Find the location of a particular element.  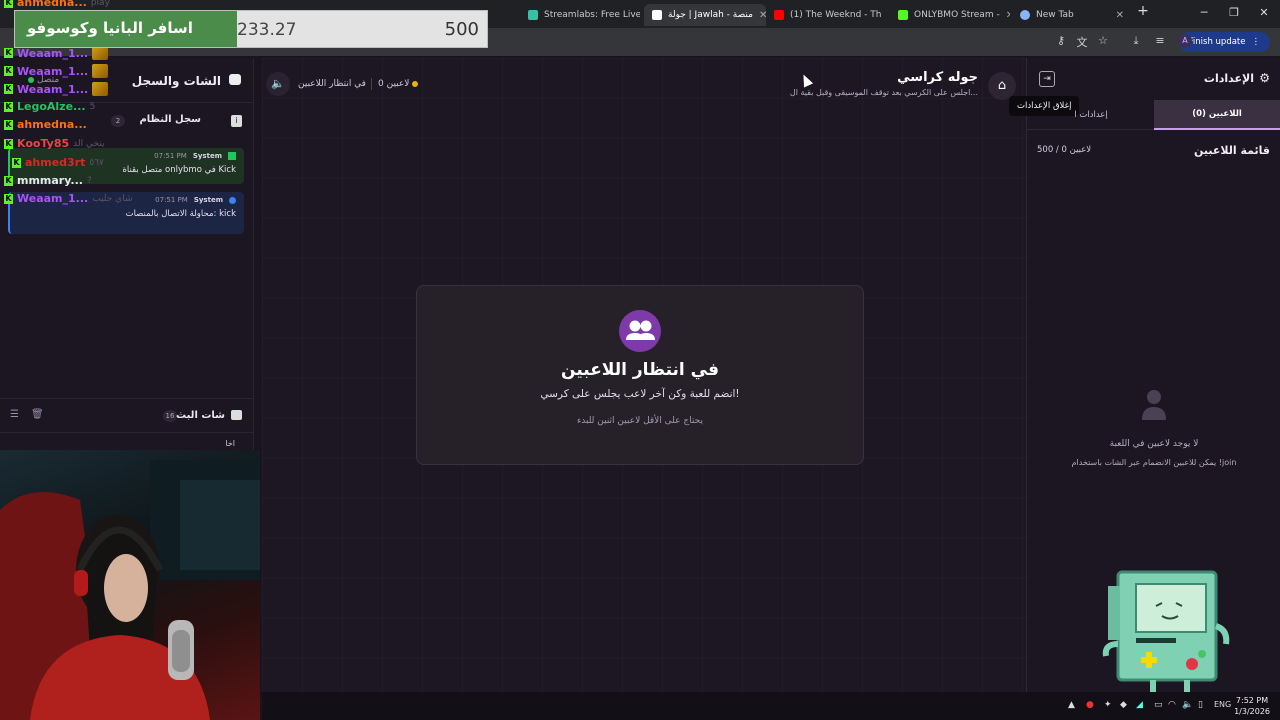

tab-kick: ONLYBMO Stream - ✕ is located at coordinates (950, 15).